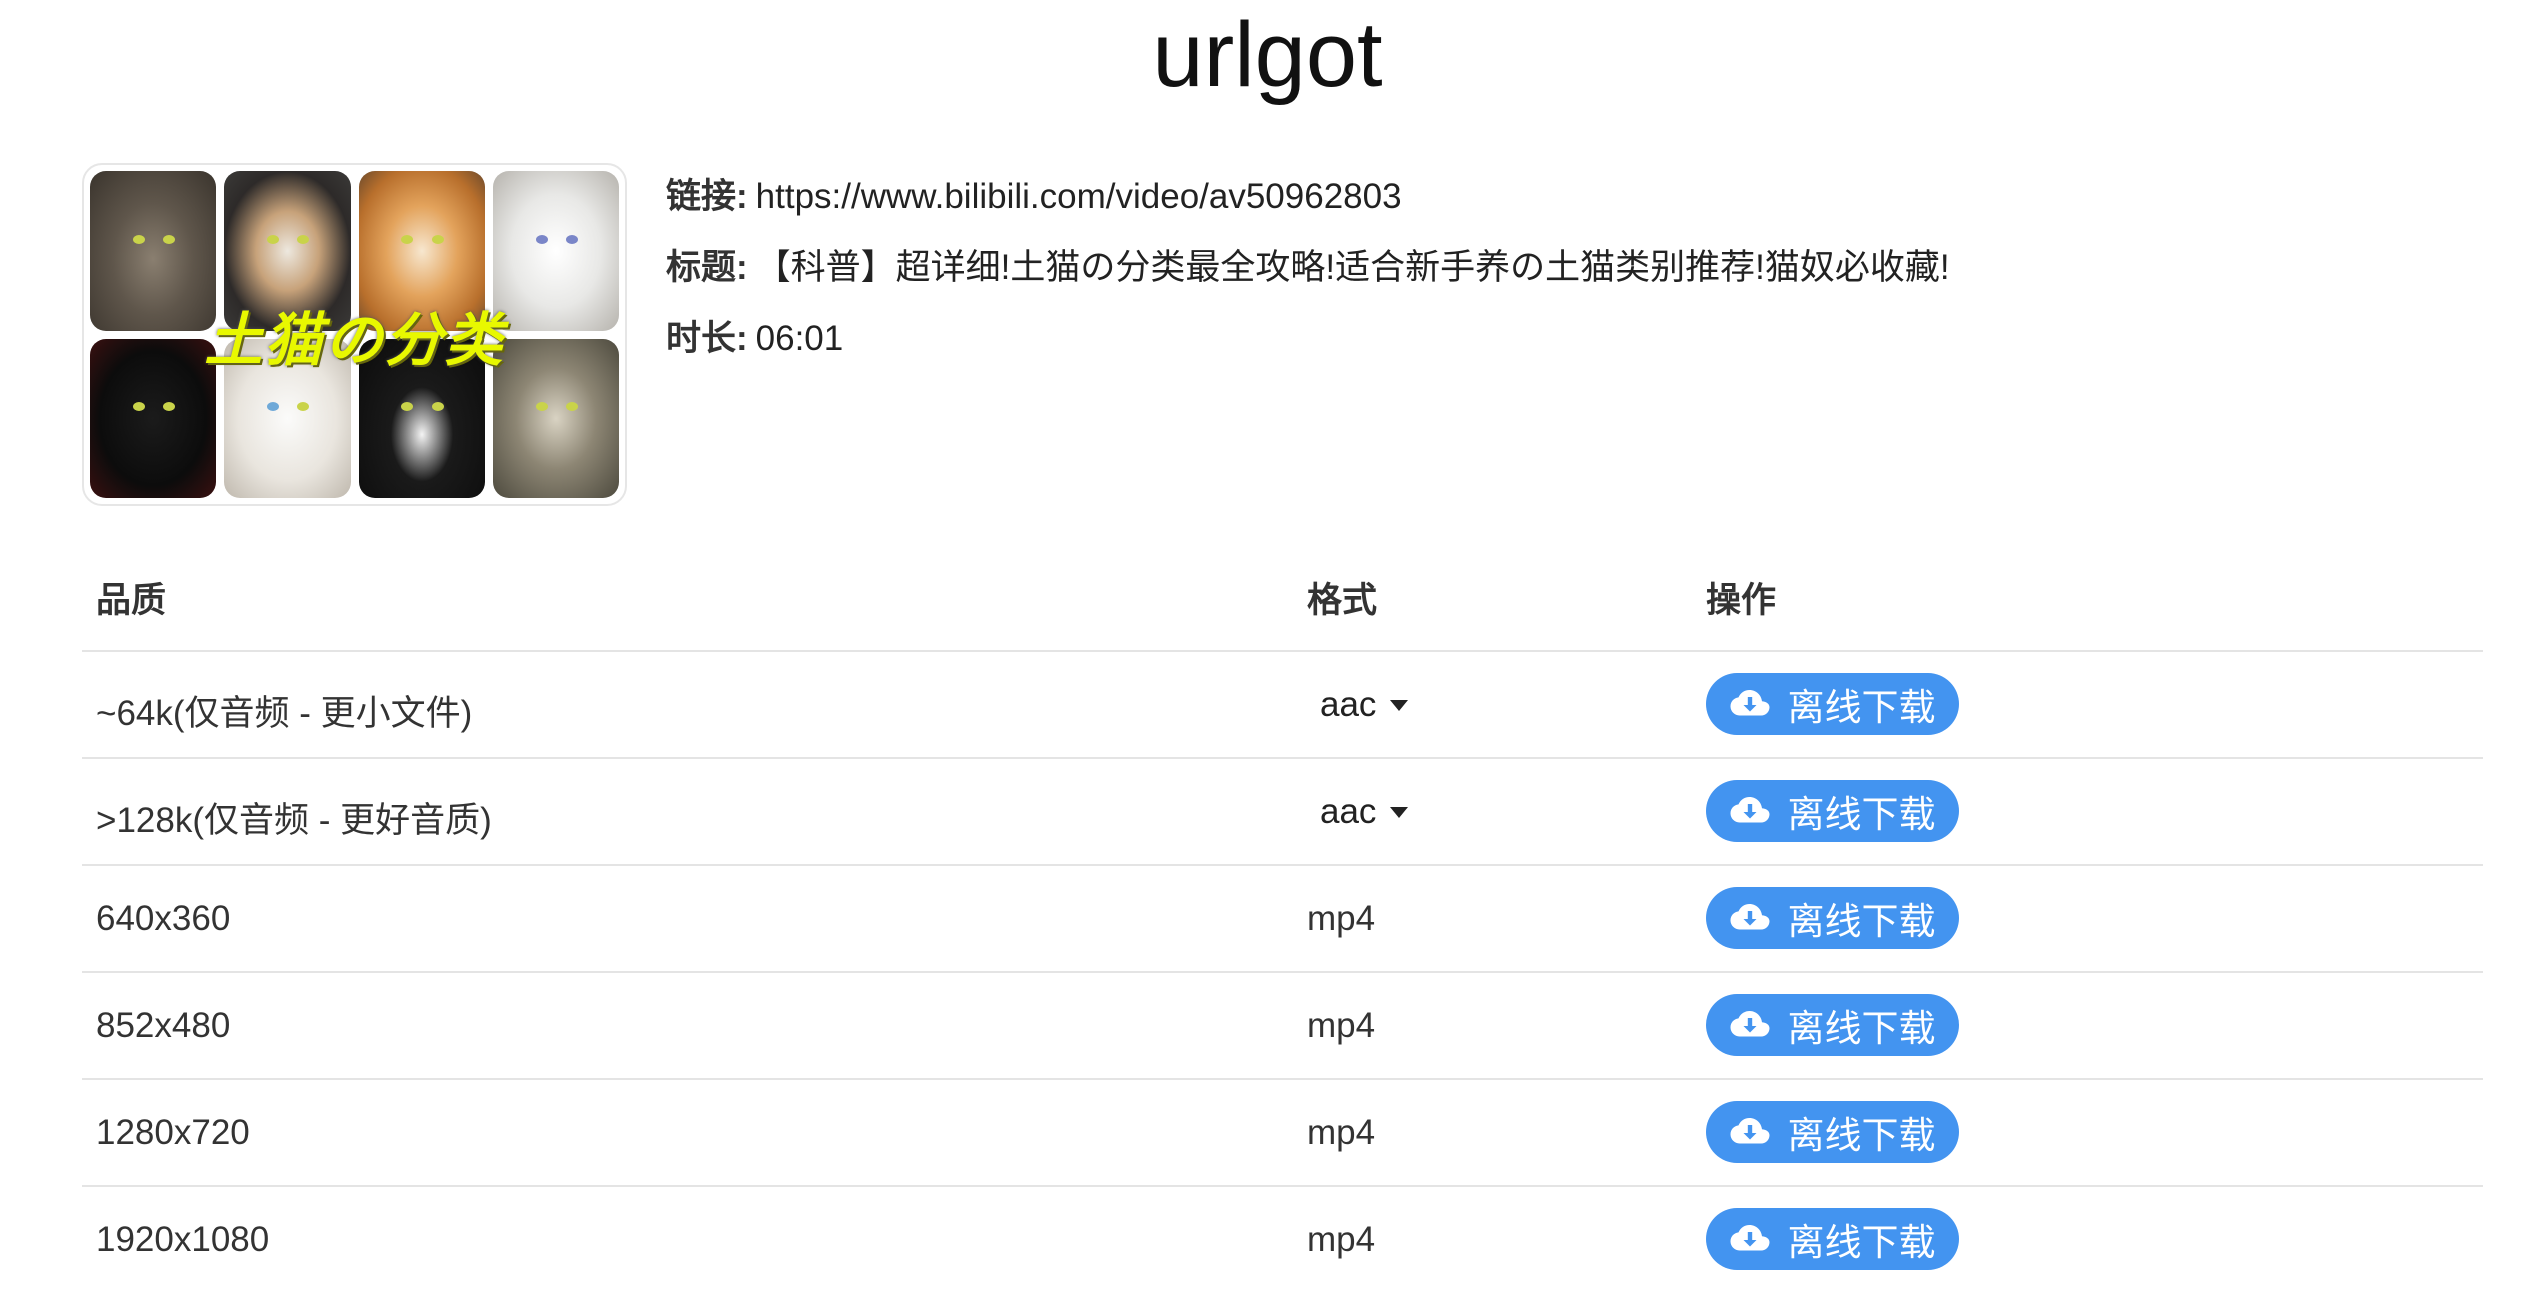 Image resolution: width=2535 pixels, height=1301 pixels. I want to click on thumbnail-overlay-text: 土猫の分类, so click(354, 340).